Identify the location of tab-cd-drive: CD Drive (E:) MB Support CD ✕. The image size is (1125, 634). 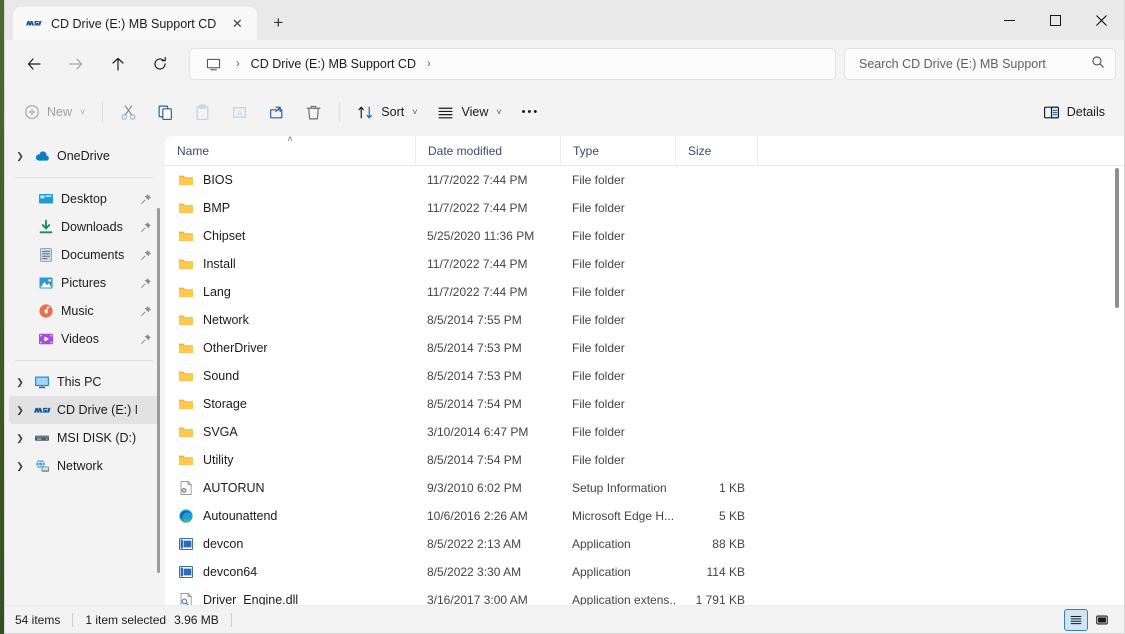
(135, 23).